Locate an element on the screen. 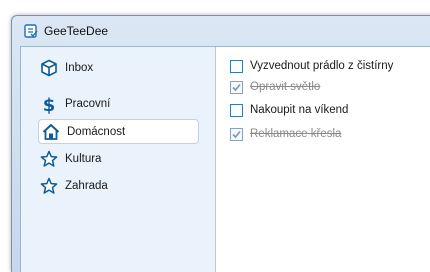 The width and height of the screenshot is (430, 272). task-item: Reklamace křesla is located at coordinates (285, 134).